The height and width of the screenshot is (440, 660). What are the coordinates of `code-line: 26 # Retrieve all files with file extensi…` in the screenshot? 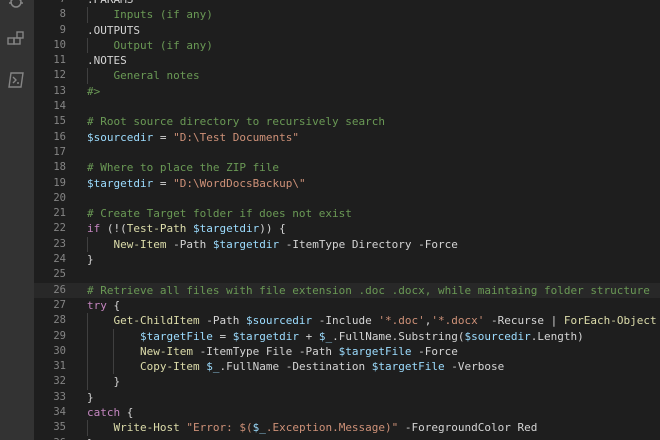 It's located at (347, 290).